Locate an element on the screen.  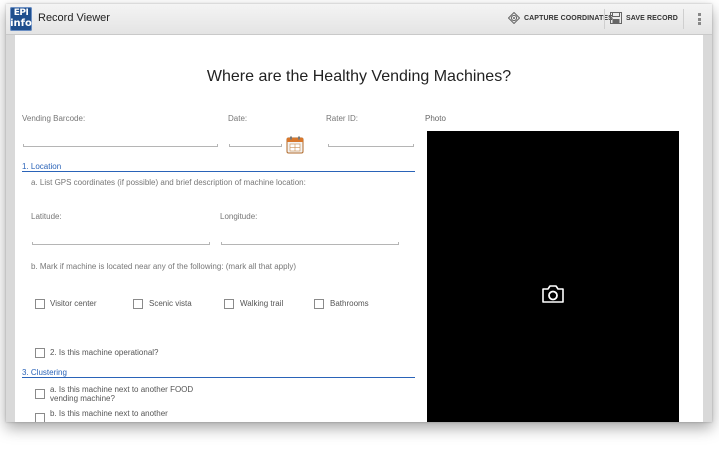
crosshair-target-icon is located at coordinates (514, 18).